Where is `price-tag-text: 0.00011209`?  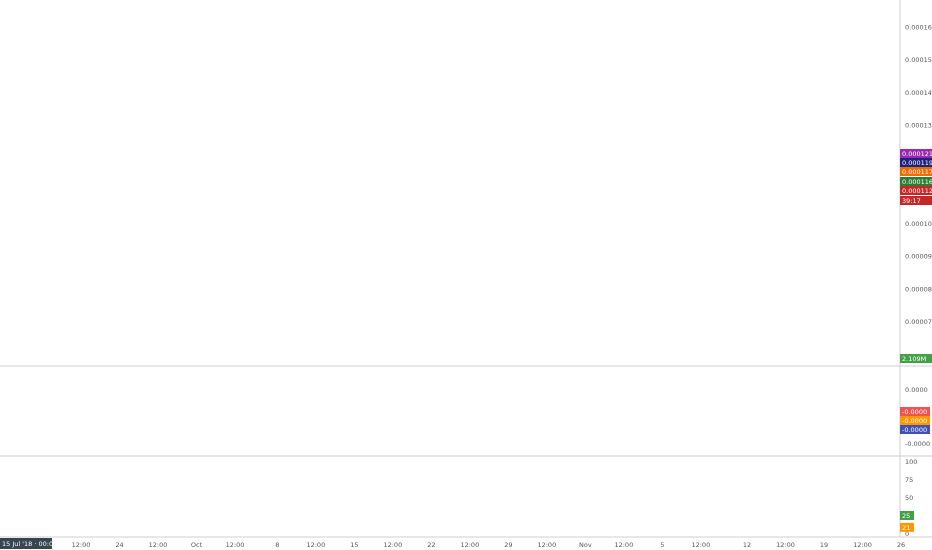 price-tag-text: 0.00011209 is located at coordinates (917, 191).